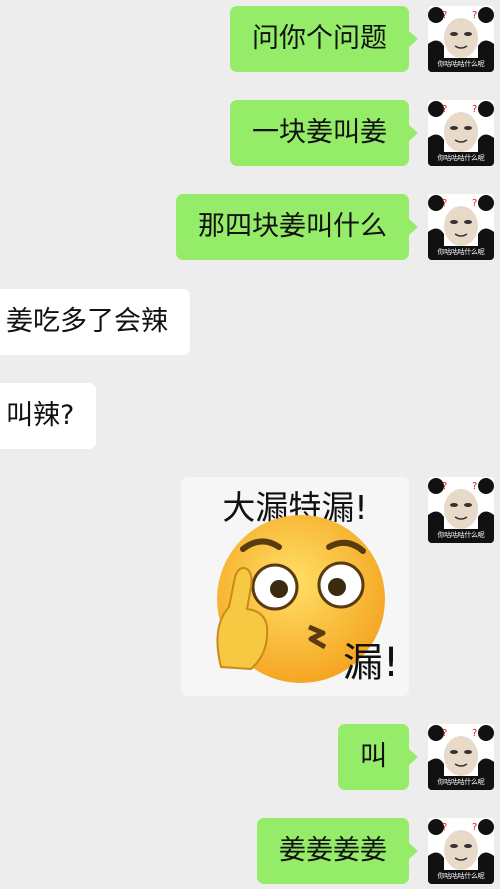 The height and width of the screenshot is (889, 500). I want to click on message-bubble: 叫, so click(373, 757).